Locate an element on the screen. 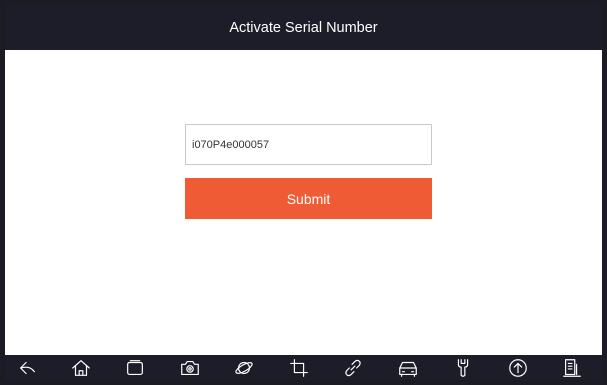 The height and width of the screenshot is (385, 607). link-icon is located at coordinates (353, 368).